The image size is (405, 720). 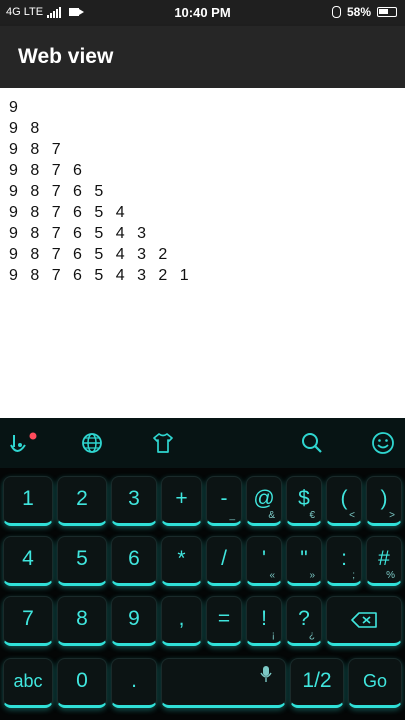 What do you see at coordinates (384, 443) in the screenshot?
I see `emoji-icon` at bounding box center [384, 443].